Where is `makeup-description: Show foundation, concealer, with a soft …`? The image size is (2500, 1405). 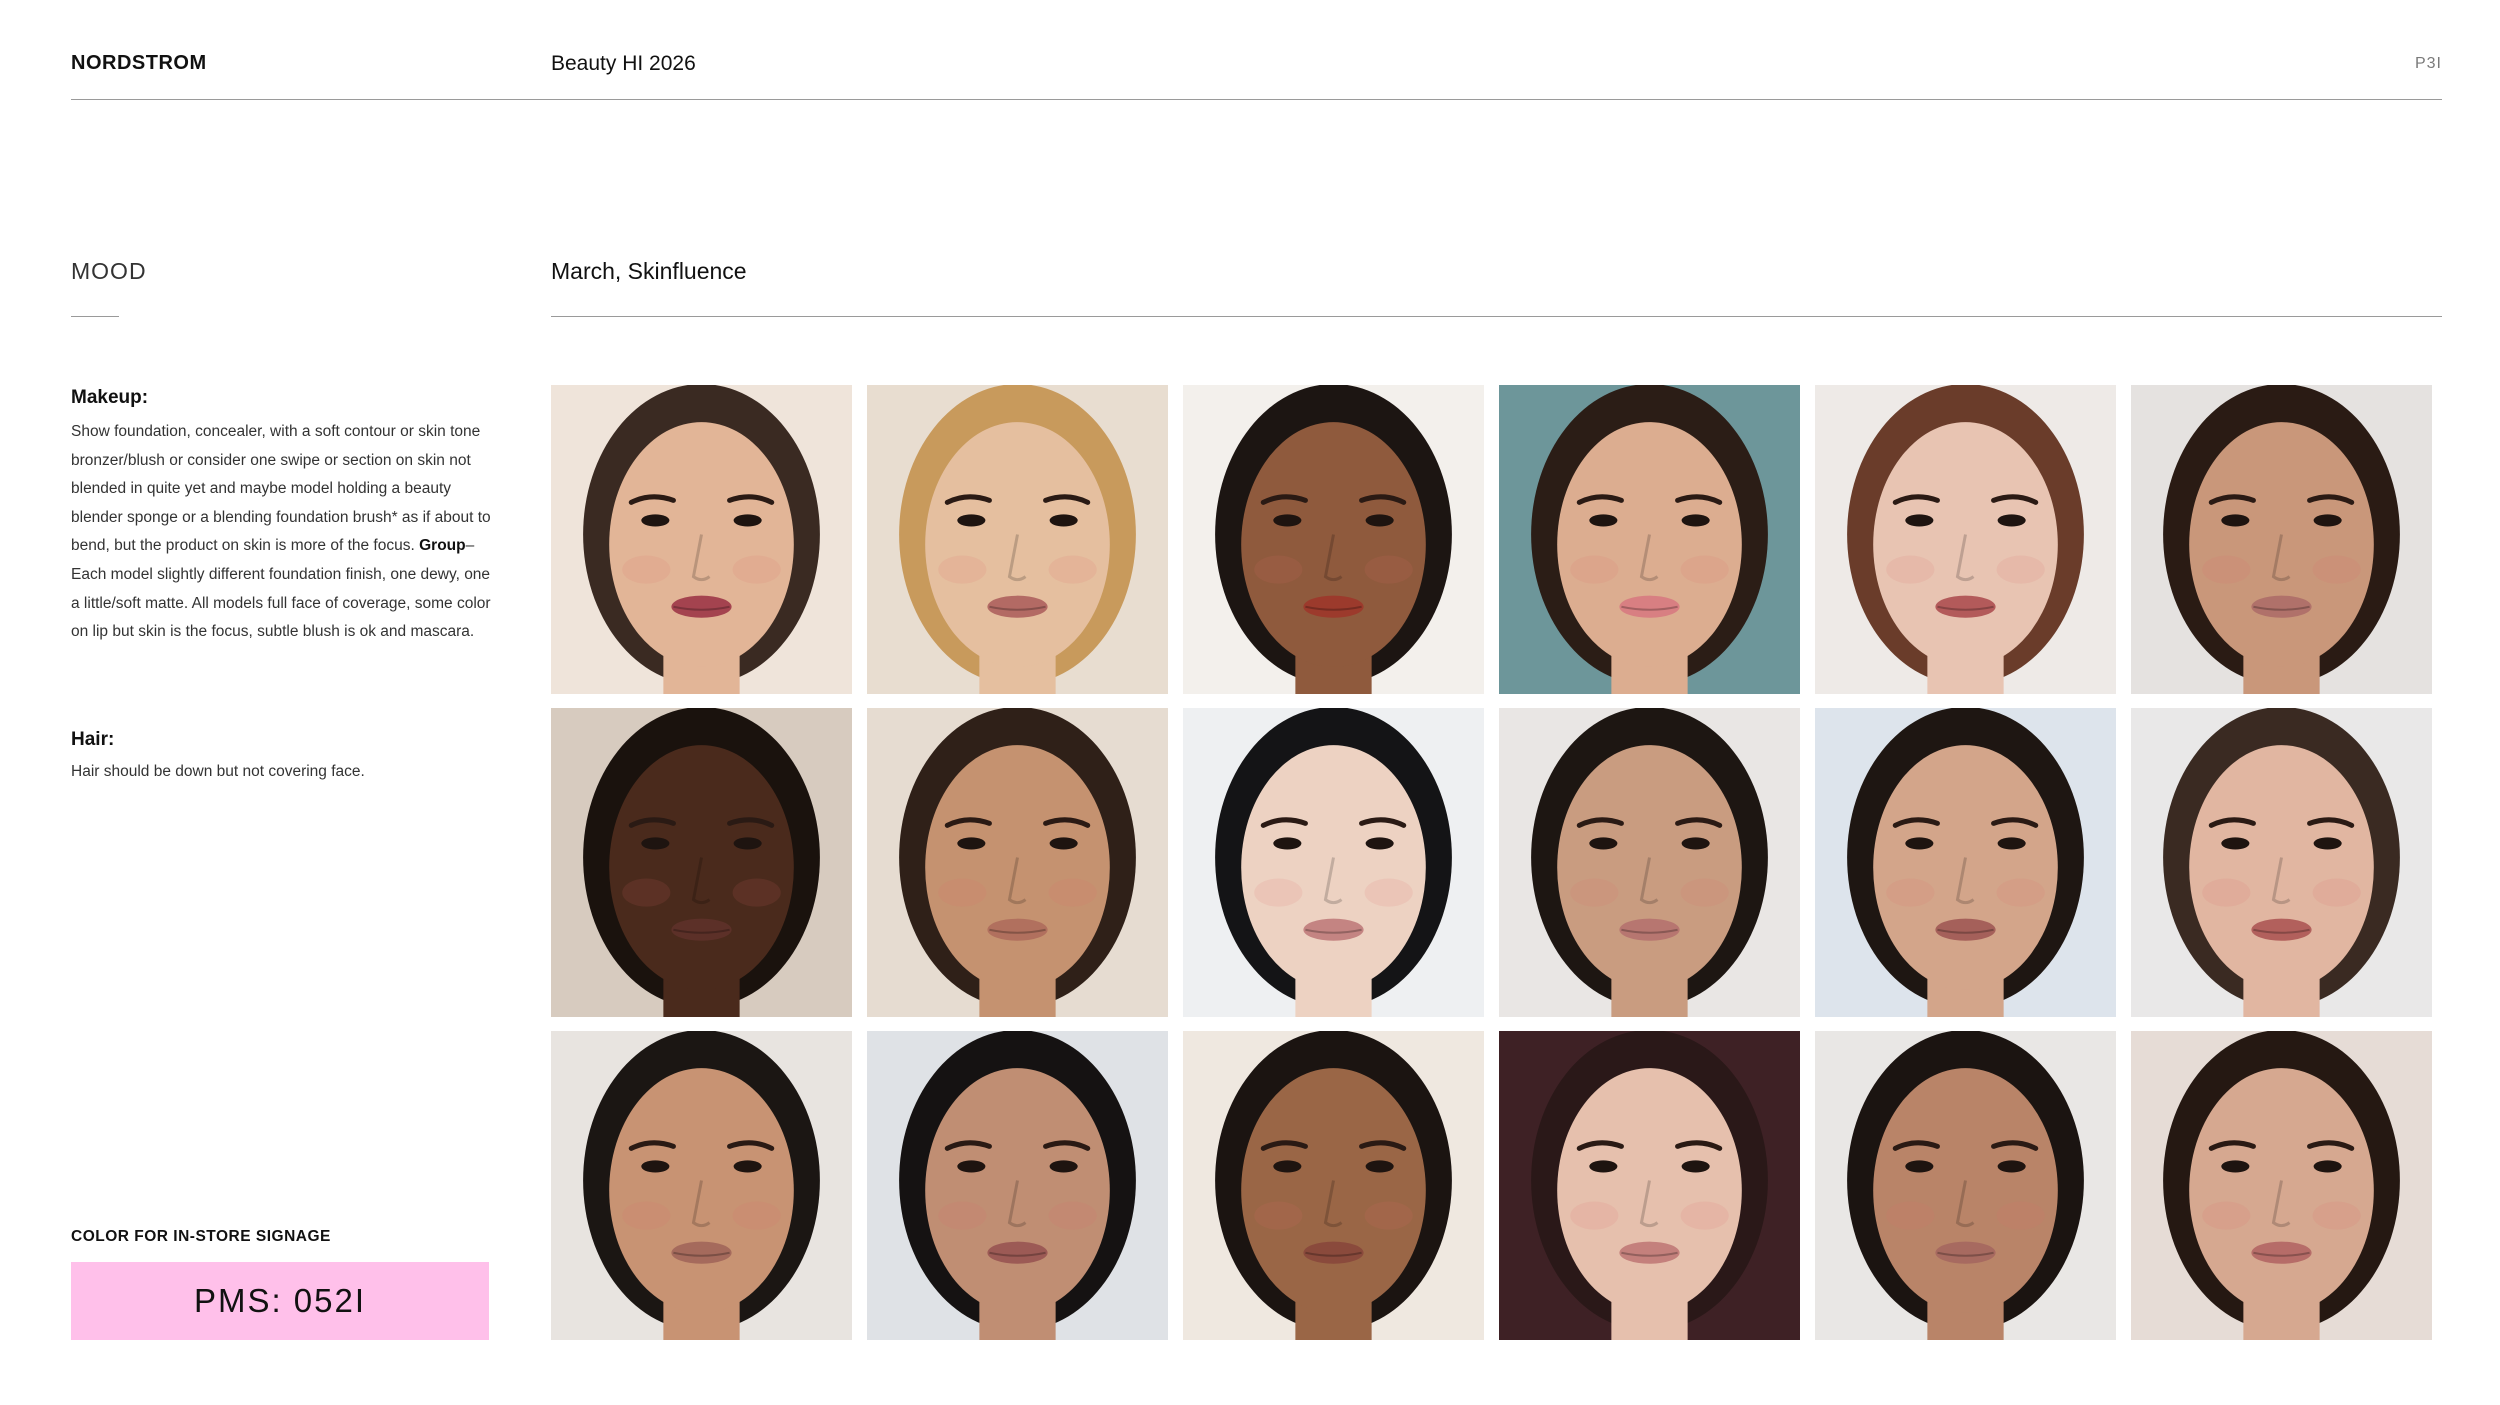 makeup-description: Show foundation, concealer, with a soft … is located at coordinates (281, 532).